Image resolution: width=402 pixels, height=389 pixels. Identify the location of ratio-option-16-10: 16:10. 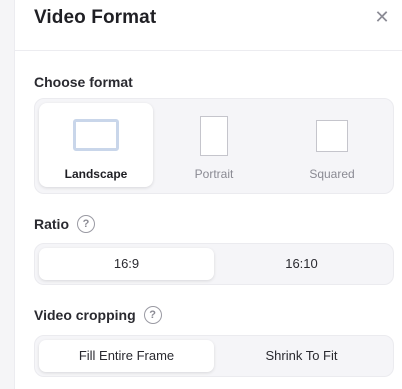
(301, 264).